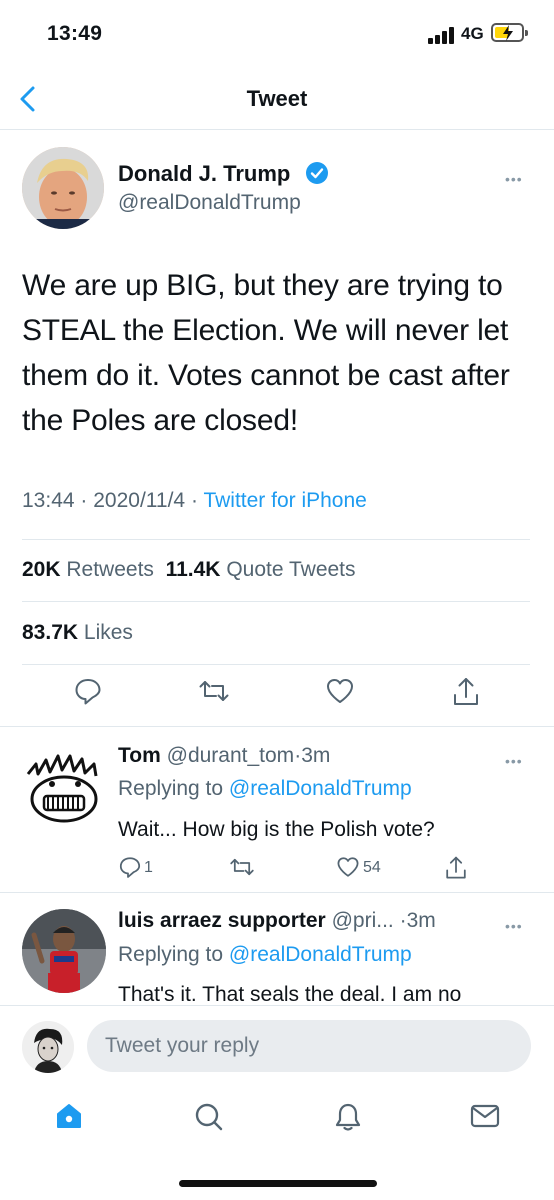 This screenshot has width=554, height=1200. Describe the element at coordinates (277, 870) in the screenshot. I see `reply-actions: 1 54` at that location.